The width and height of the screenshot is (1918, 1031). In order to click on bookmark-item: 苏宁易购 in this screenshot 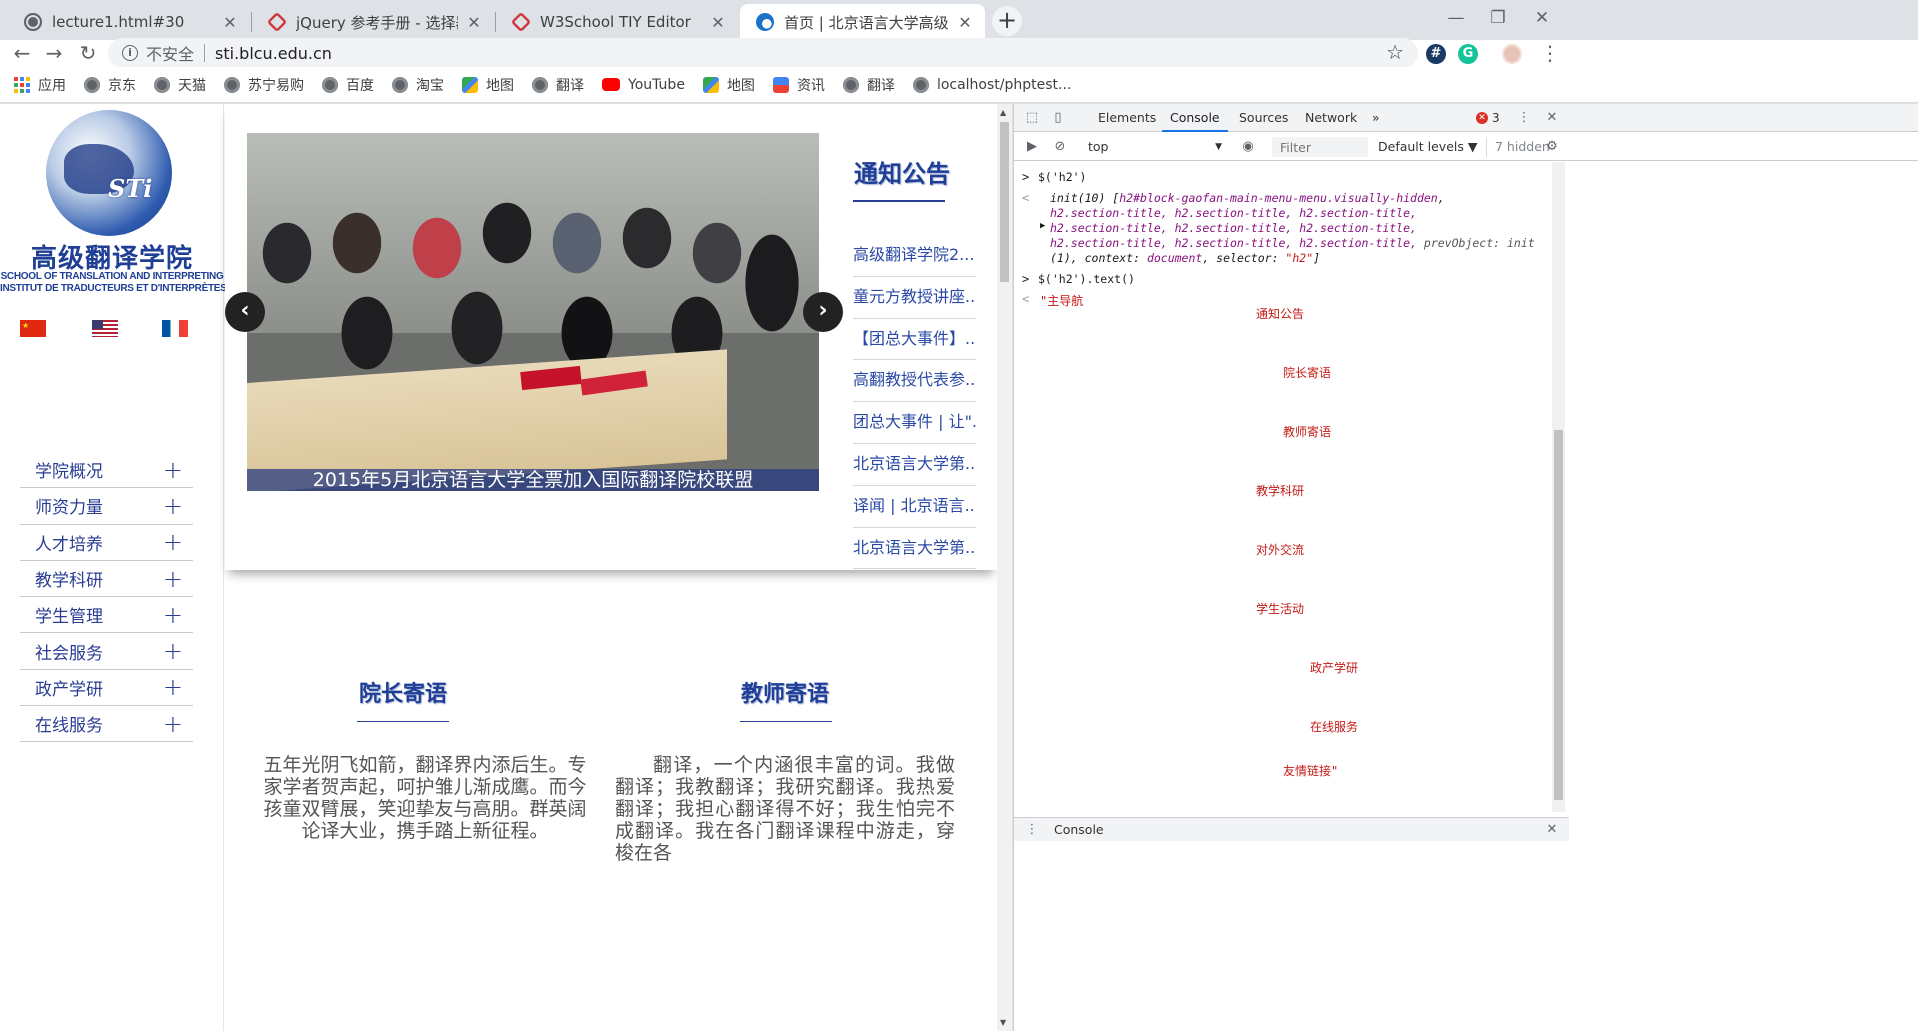, I will do `click(264, 85)`.